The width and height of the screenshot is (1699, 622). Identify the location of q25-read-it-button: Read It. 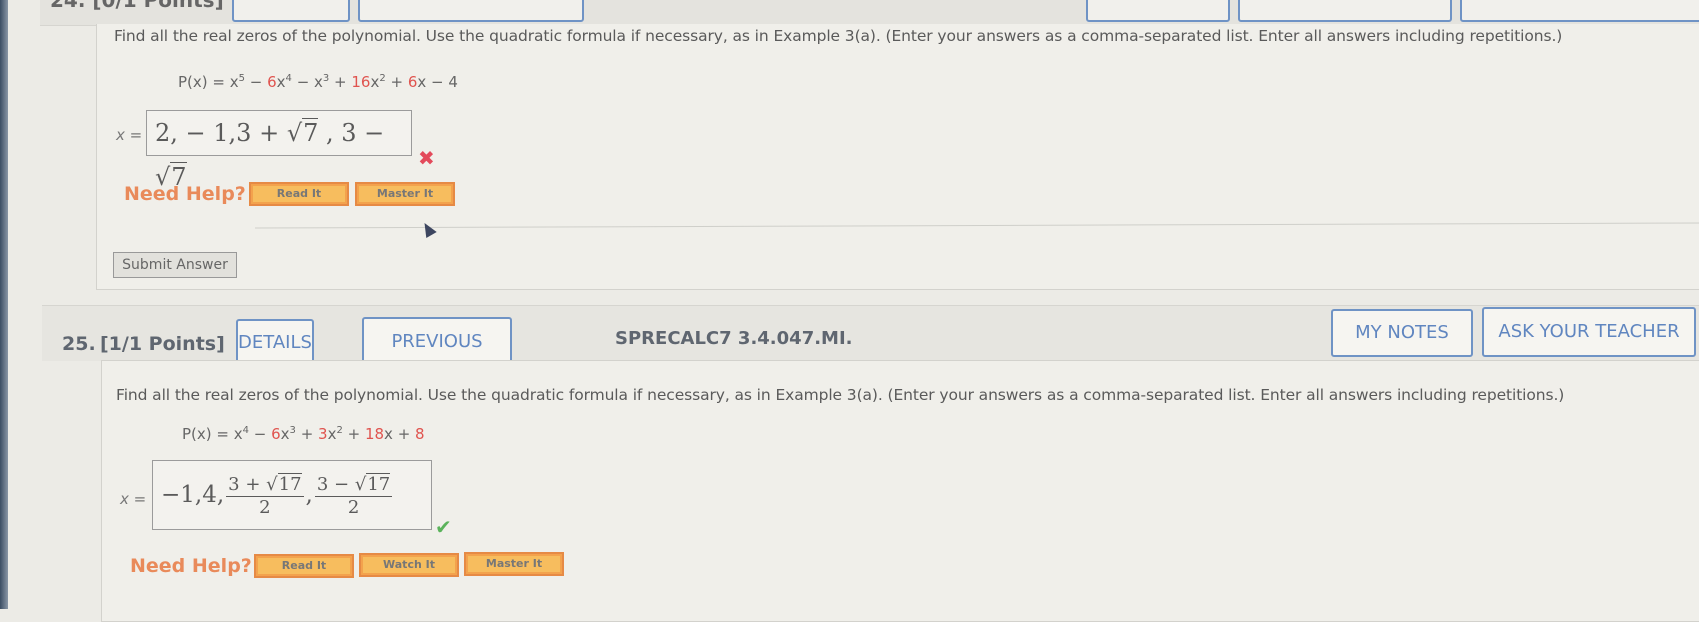
(304, 566).